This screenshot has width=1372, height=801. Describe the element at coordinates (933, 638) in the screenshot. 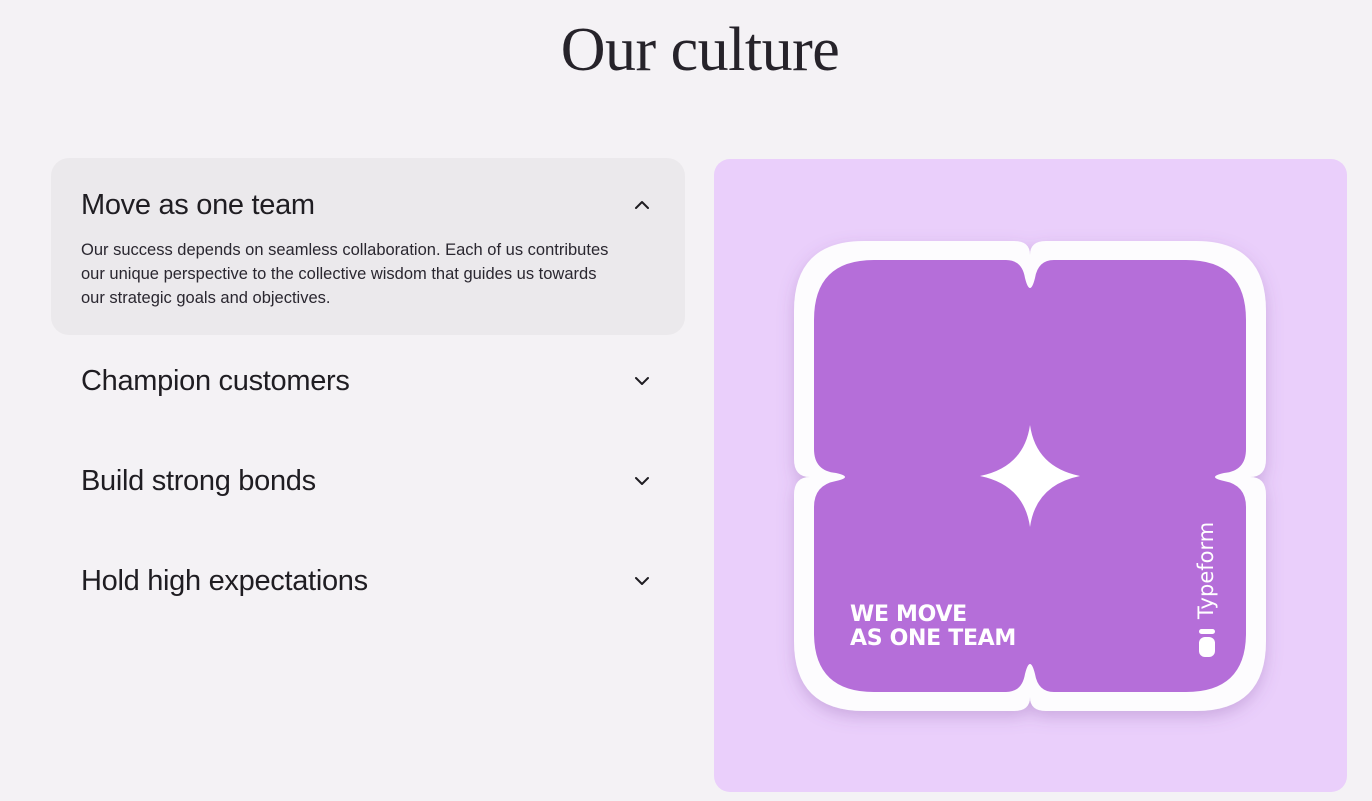

I see `sticker-caption-line2: AS ONE TEAM` at that location.